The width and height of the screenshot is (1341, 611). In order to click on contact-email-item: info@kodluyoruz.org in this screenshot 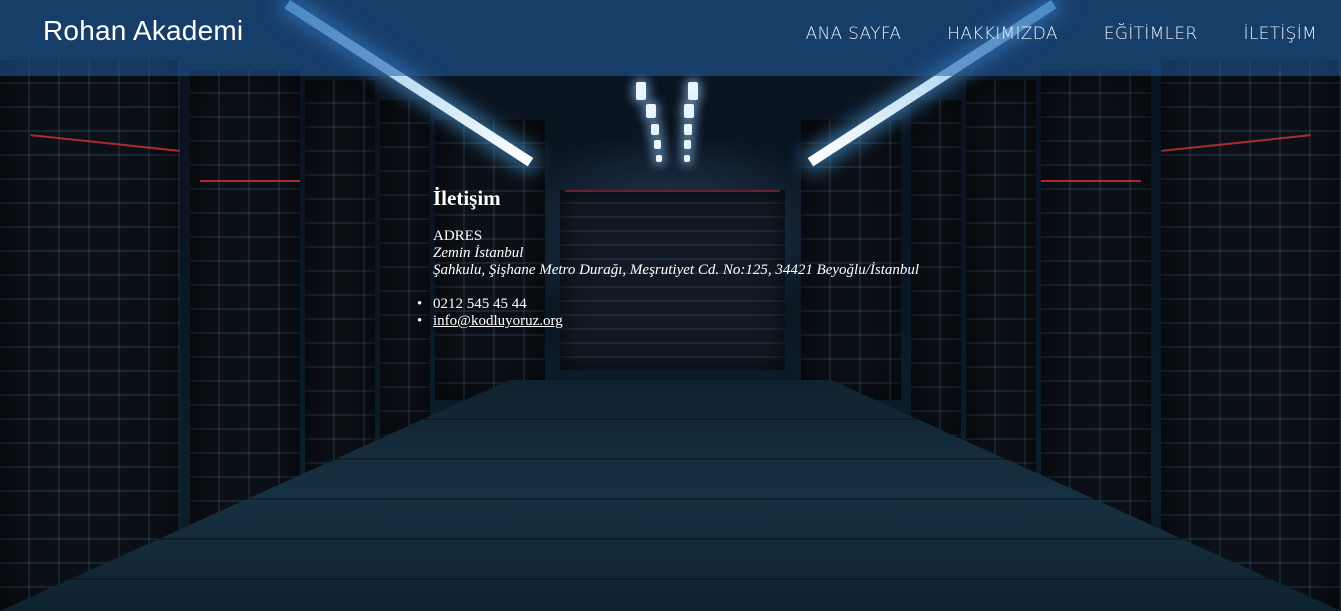, I will do `click(685, 321)`.